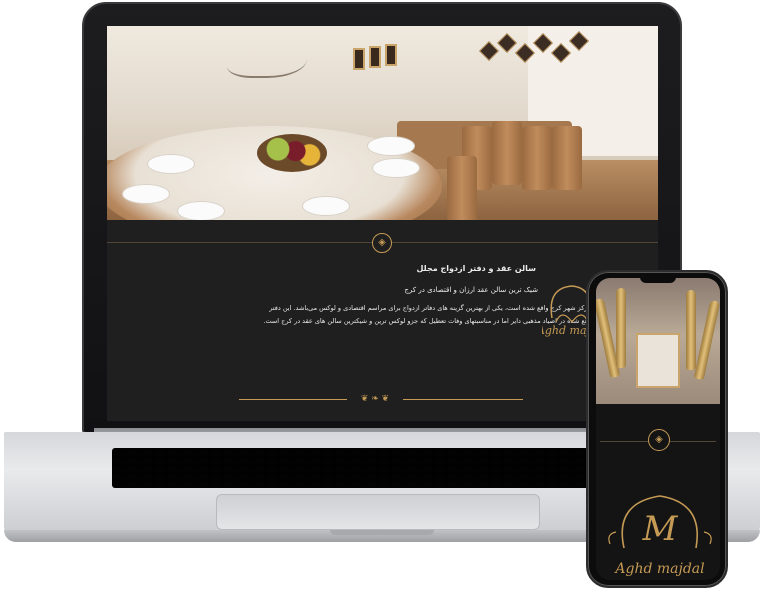 The width and height of the screenshot is (764, 591). Describe the element at coordinates (378, 512) in the screenshot. I see `trackpad` at that location.